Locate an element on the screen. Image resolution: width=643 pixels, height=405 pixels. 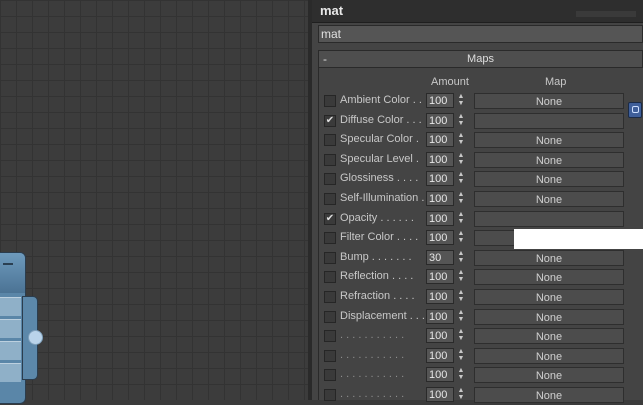
map-label: Diffuse Color . . . is located at coordinates (381, 119).